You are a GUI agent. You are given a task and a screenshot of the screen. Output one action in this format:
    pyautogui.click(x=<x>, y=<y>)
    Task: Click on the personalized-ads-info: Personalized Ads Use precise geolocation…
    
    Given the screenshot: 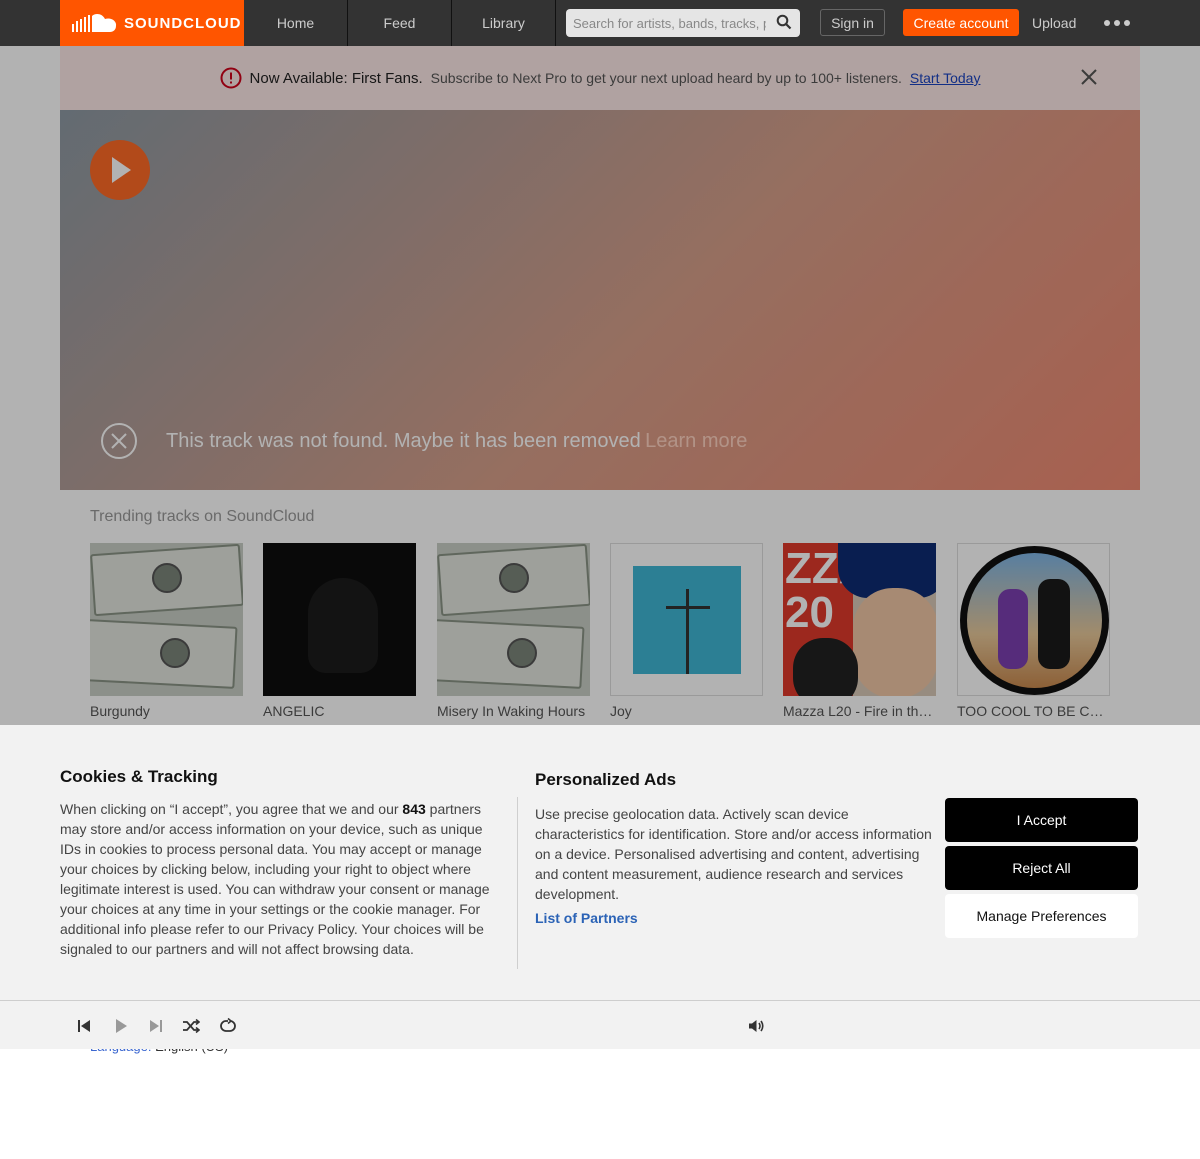 What is the action you would take?
    pyautogui.click(x=735, y=848)
    